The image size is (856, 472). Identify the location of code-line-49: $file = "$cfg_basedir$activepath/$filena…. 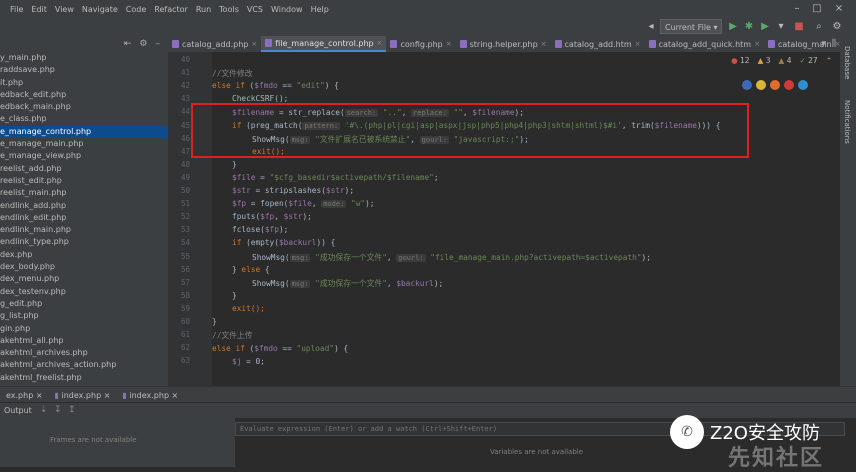
(335, 177).